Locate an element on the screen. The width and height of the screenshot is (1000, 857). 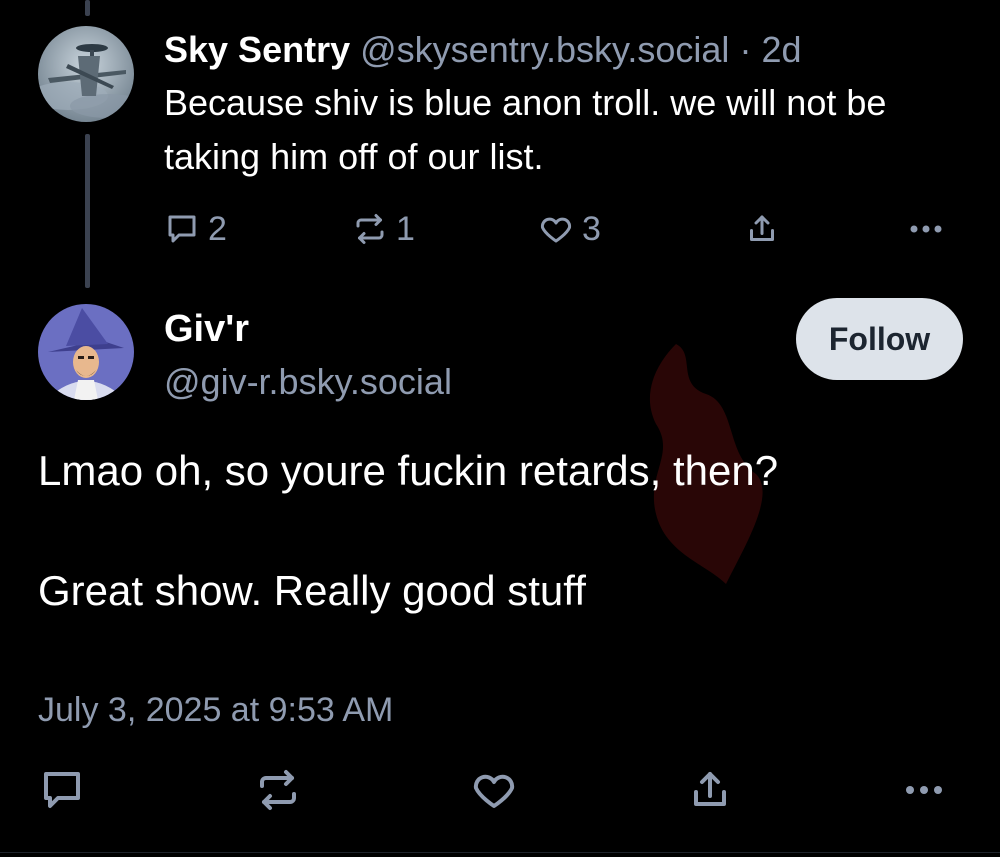
sky-sentry-avatar is located at coordinates (86, 74).